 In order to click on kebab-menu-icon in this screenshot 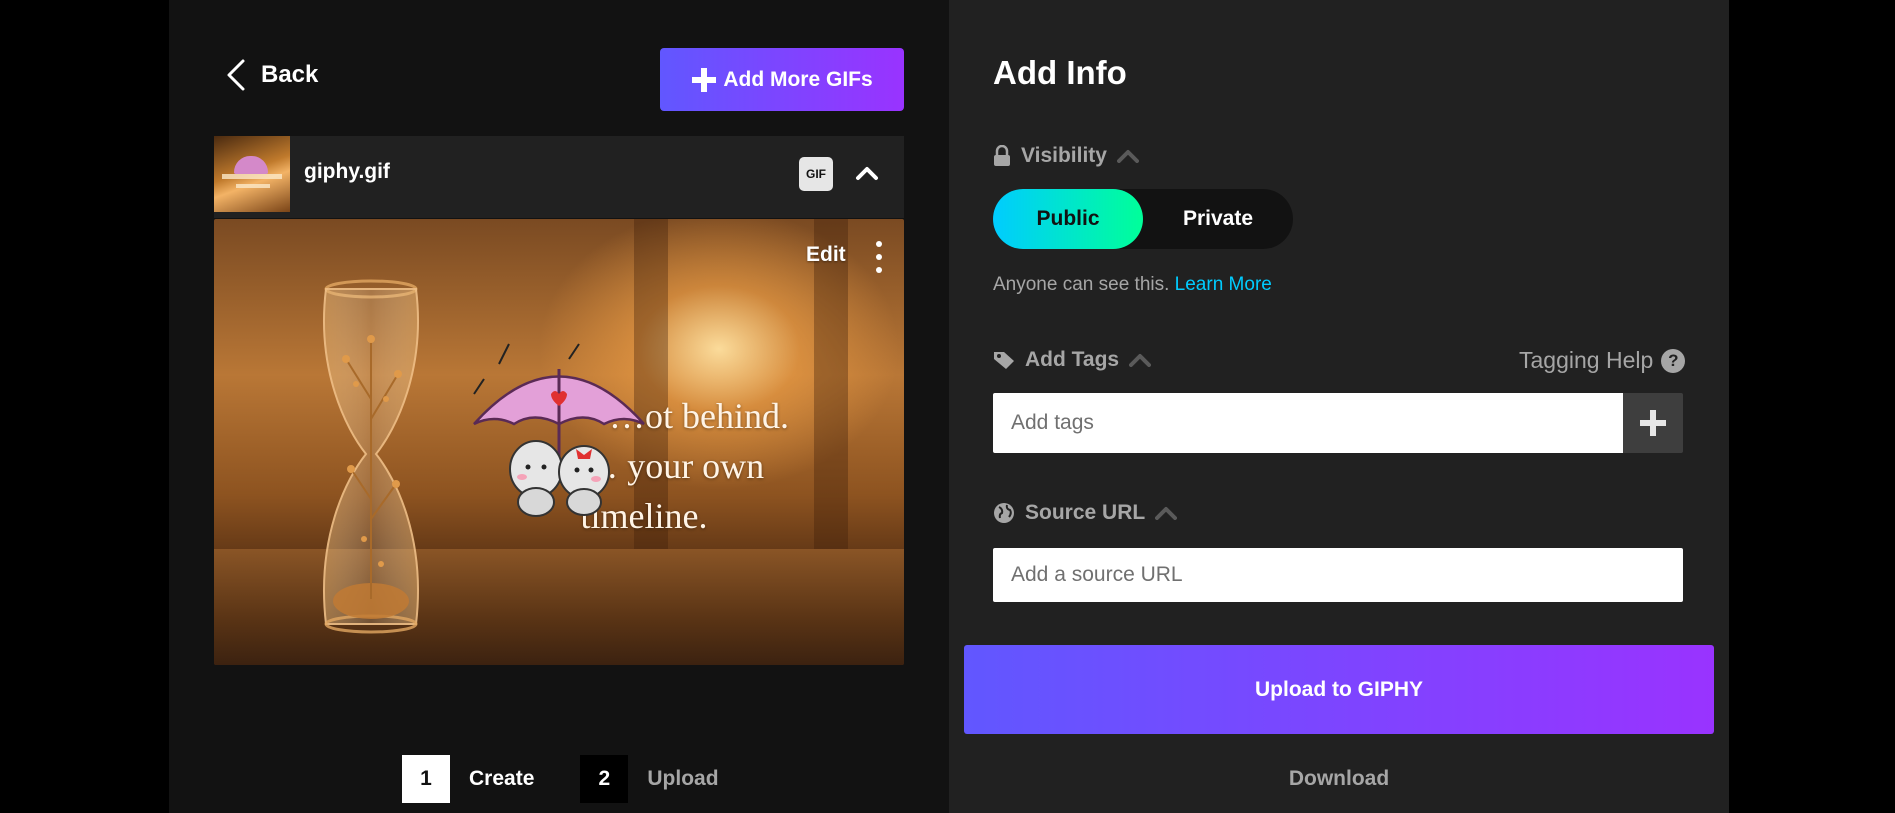, I will do `click(879, 257)`.